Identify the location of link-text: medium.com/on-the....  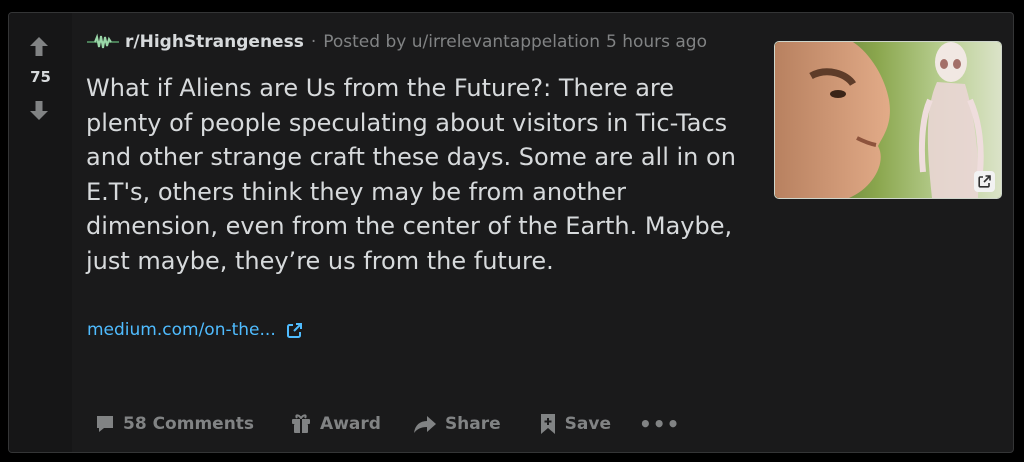
(181, 330).